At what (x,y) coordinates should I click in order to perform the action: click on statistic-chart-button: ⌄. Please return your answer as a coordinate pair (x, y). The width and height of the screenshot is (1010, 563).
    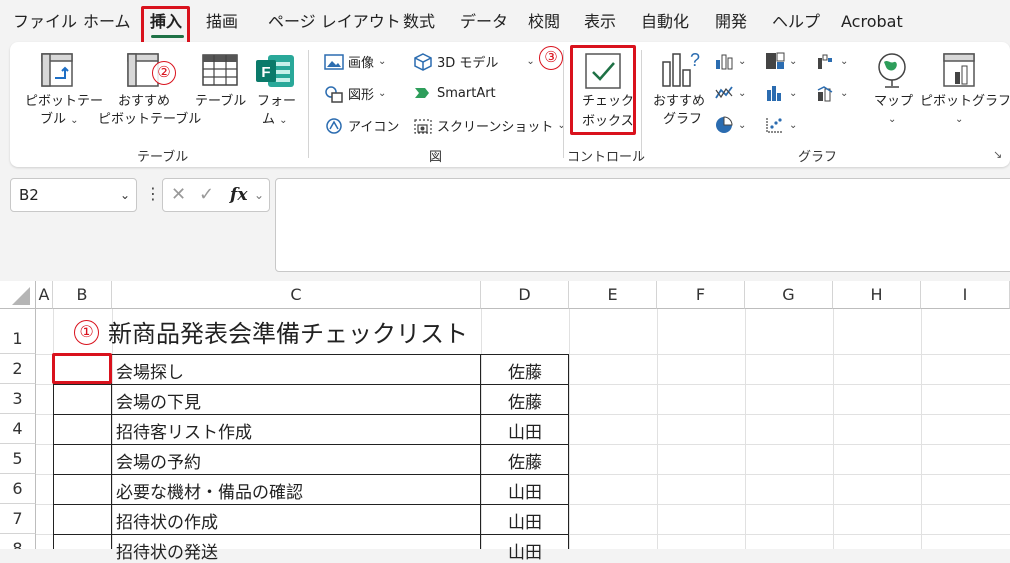
    Looking at the image, I should click on (781, 93).